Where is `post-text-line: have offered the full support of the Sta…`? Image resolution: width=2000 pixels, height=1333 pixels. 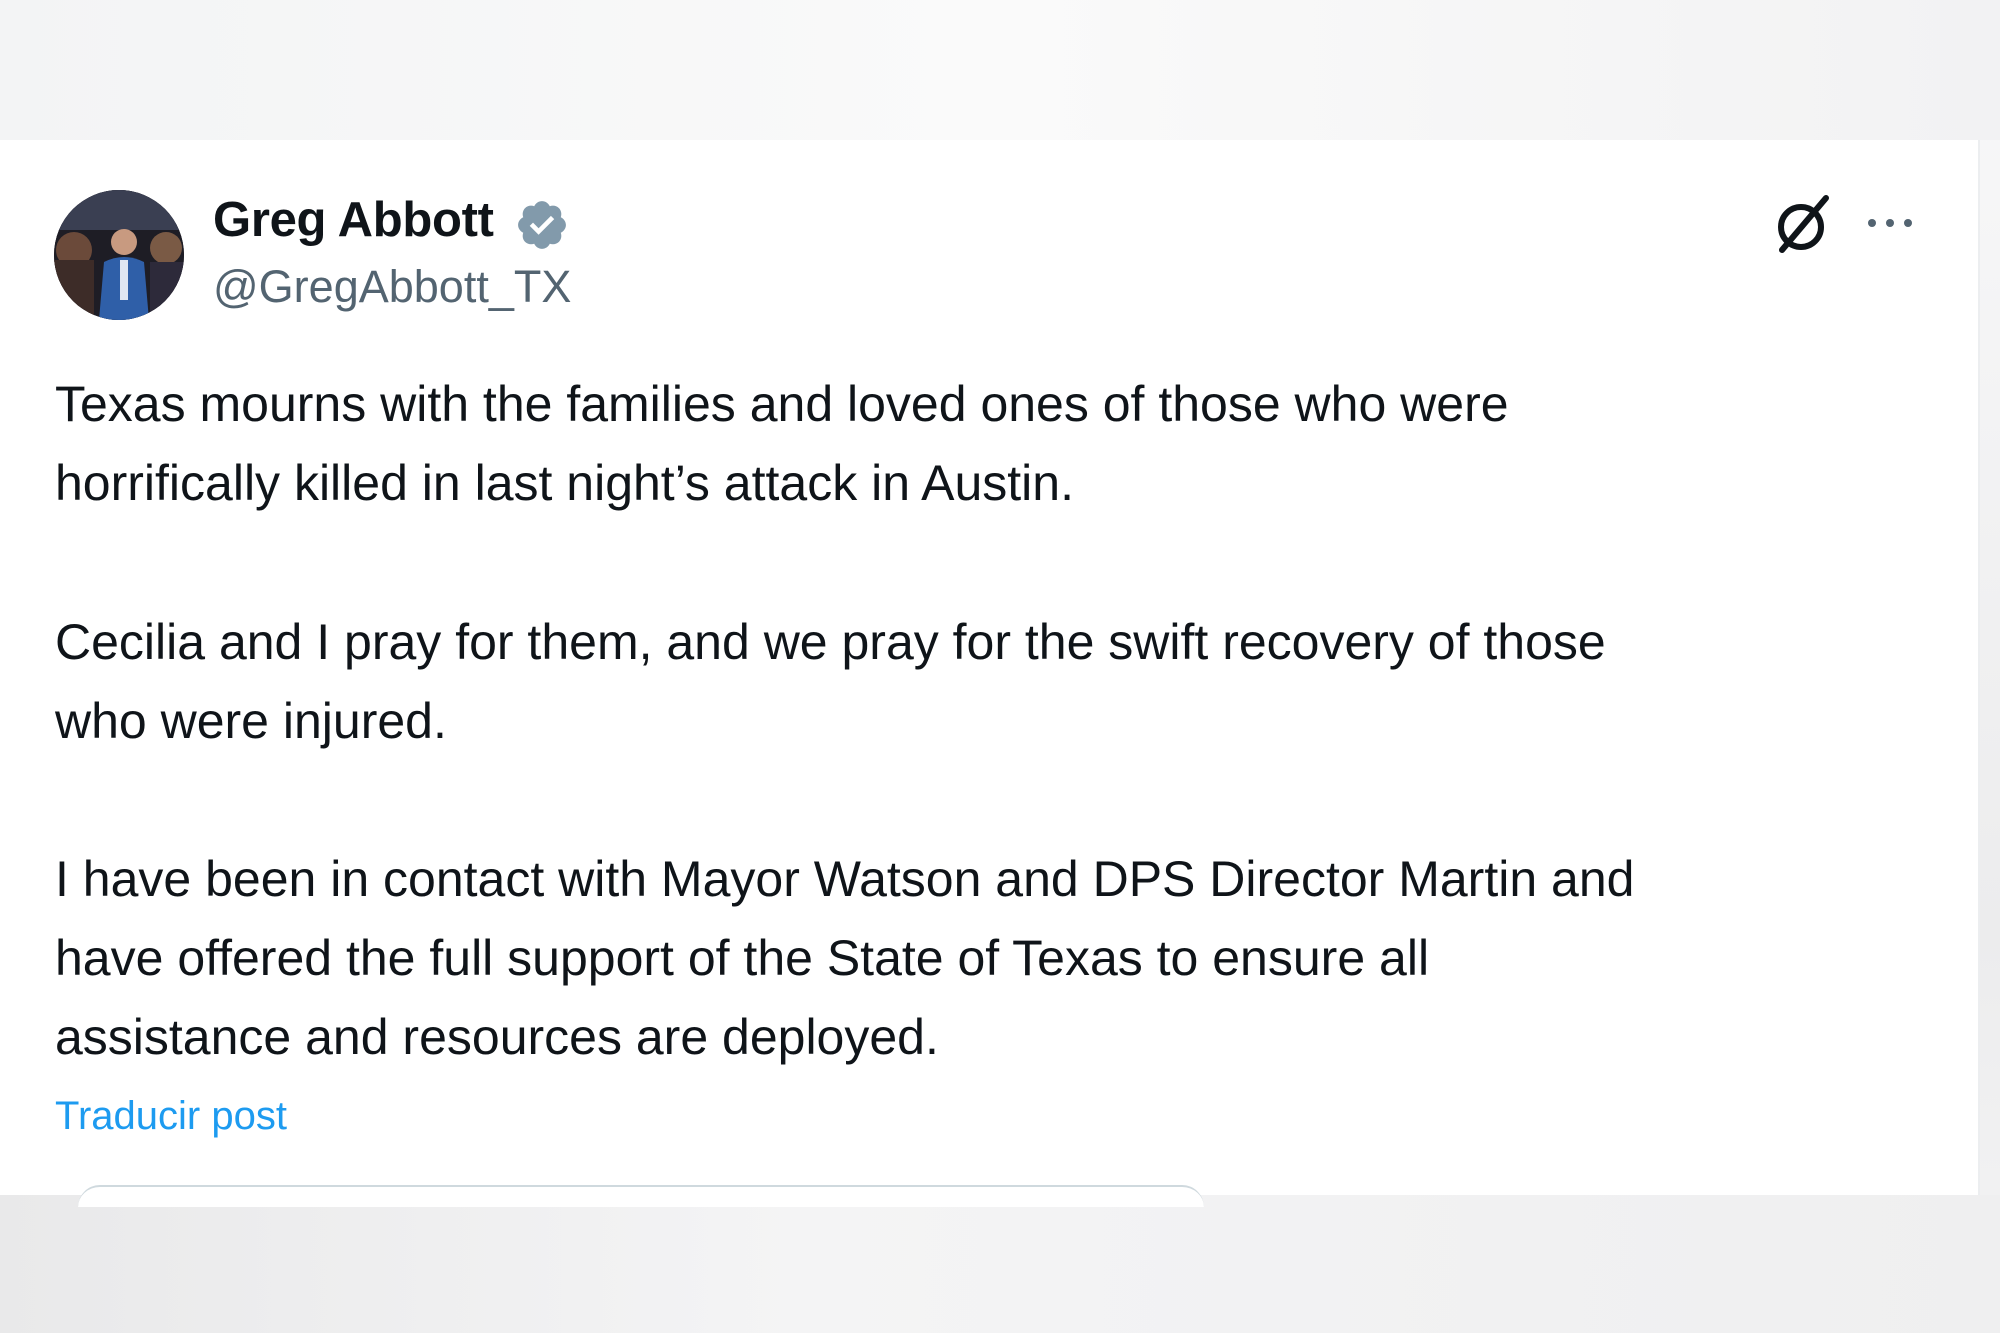
post-text-line: have offered the full support of the Sta… is located at coordinates (742, 958).